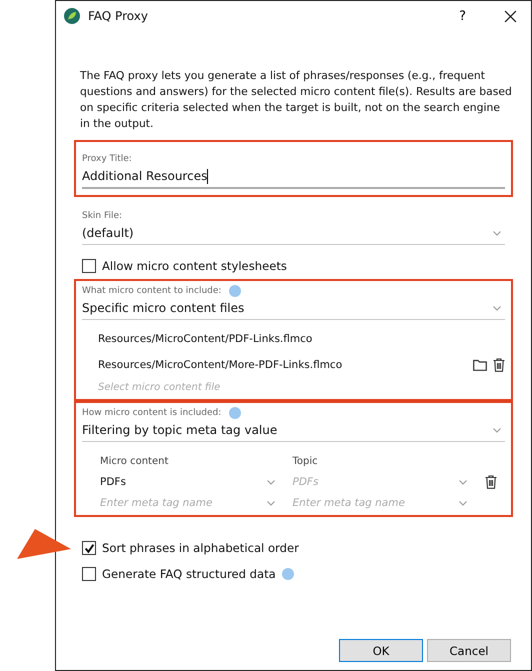 The image size is (532, 671). I want to click on description-text: The FAQ proxy lets you generate a list of phrases/responses (e.g., frequent questions and answers) for the selected micro content file(s). Results are based on specific criteria selected when the target is built, not on the search engine in the output., so click(296, 100).